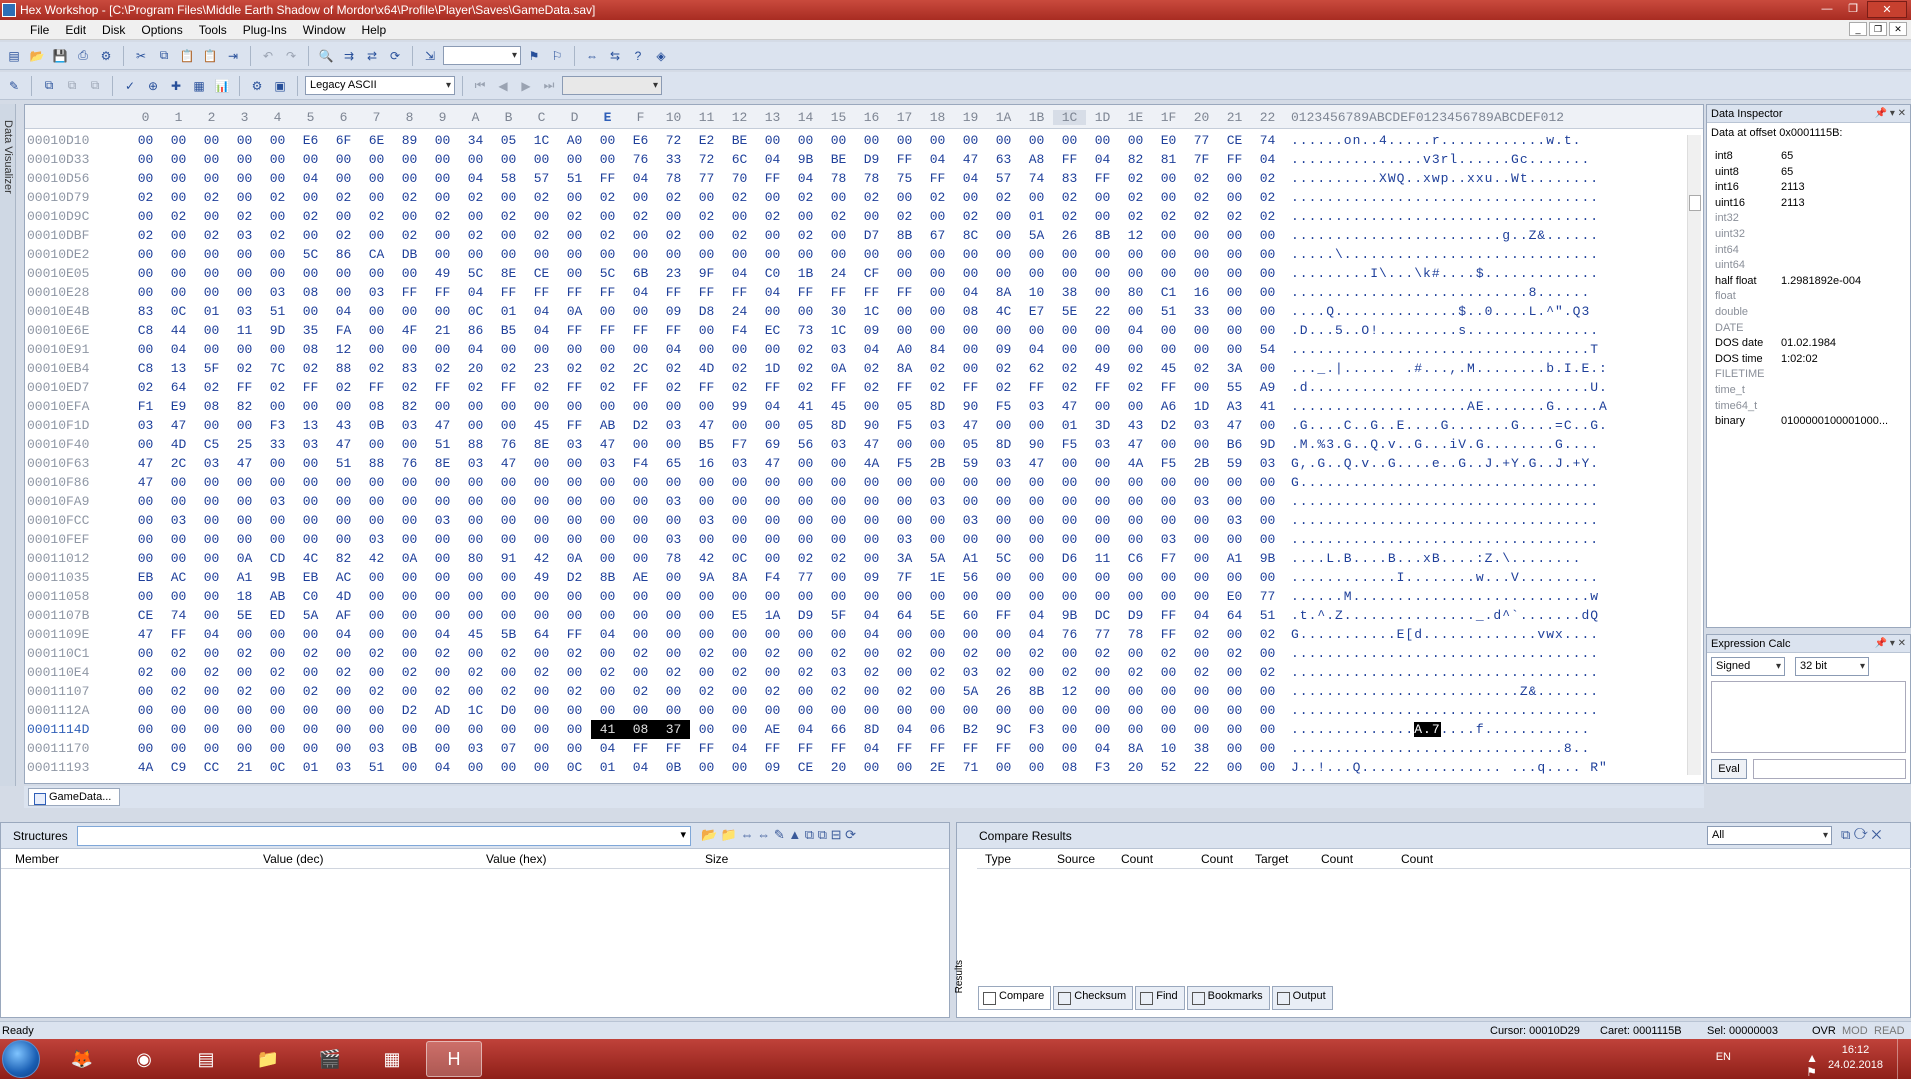 This screenshot has width=1911, height=1079. Describe the element at coordinates (1440, 311) in the screenshot. I see `row-ascii: ....Q..............$..0....L.^".Q3` at that location.